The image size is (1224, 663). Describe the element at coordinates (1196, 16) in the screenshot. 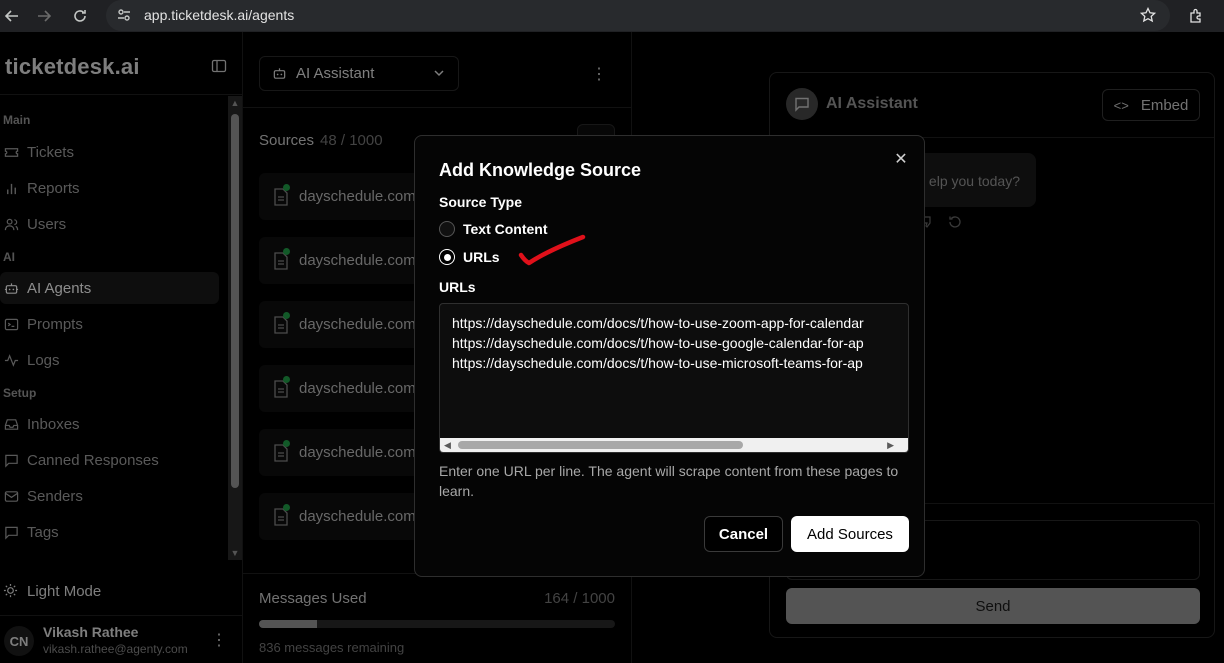

I see `extensions-icon` at that location.